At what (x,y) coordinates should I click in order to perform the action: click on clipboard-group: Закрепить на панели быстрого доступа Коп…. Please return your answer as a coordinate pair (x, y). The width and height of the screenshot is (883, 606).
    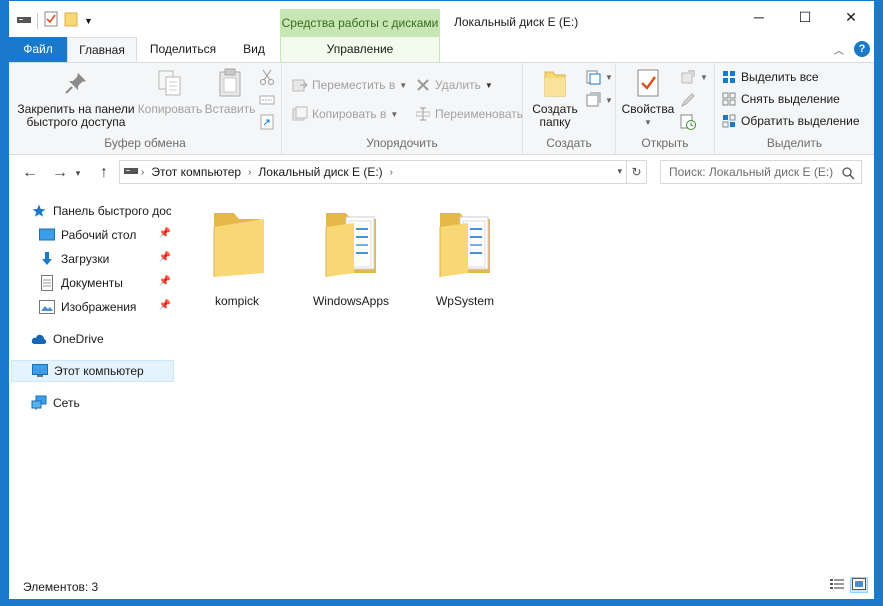
    Looking at the image, I should click on (145, 108).